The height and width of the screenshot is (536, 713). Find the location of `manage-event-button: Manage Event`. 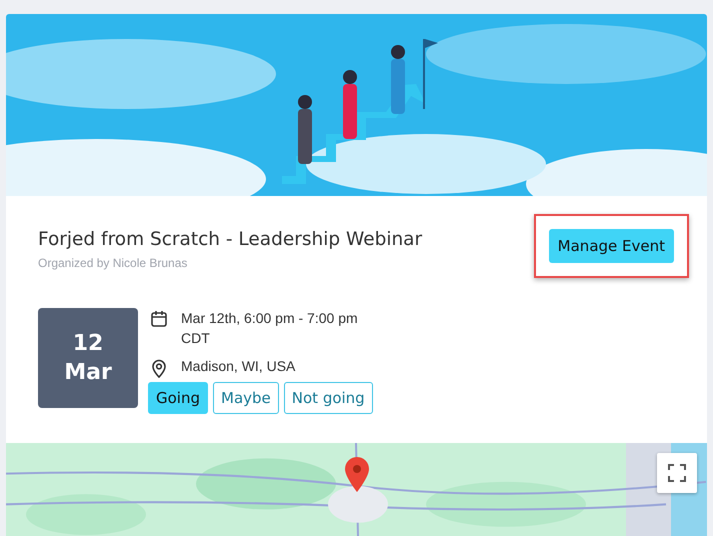

manage-event-button: Manage Event is located at coordinates (611, 246).